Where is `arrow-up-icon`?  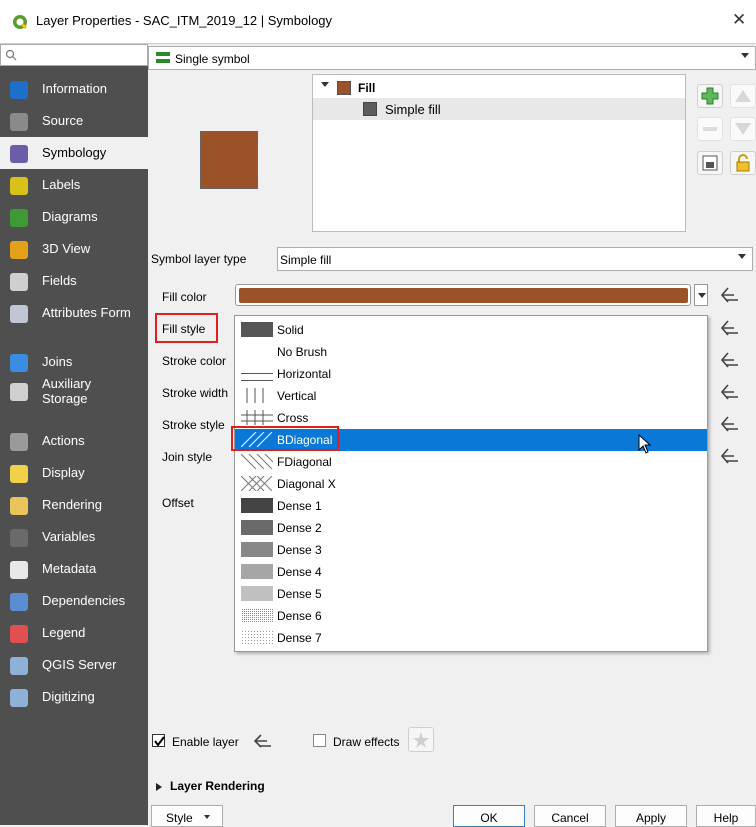 arrow-up-icon is located at coordinates (743, 96).